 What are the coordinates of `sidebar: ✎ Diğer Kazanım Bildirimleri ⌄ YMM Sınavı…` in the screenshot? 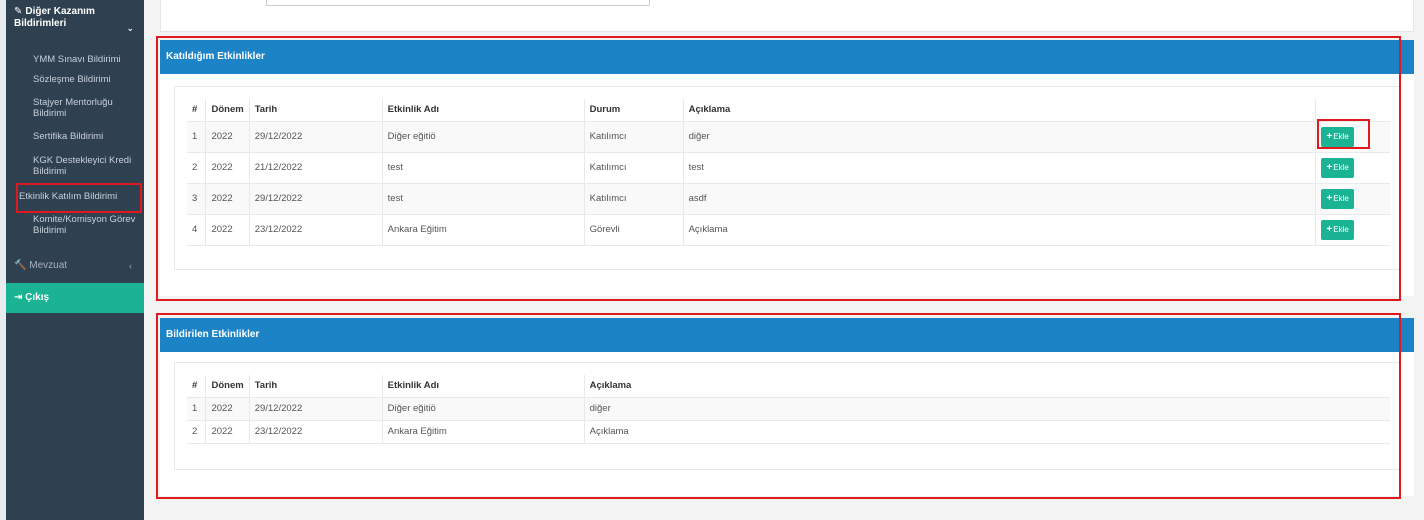 It's located at (75, 260).